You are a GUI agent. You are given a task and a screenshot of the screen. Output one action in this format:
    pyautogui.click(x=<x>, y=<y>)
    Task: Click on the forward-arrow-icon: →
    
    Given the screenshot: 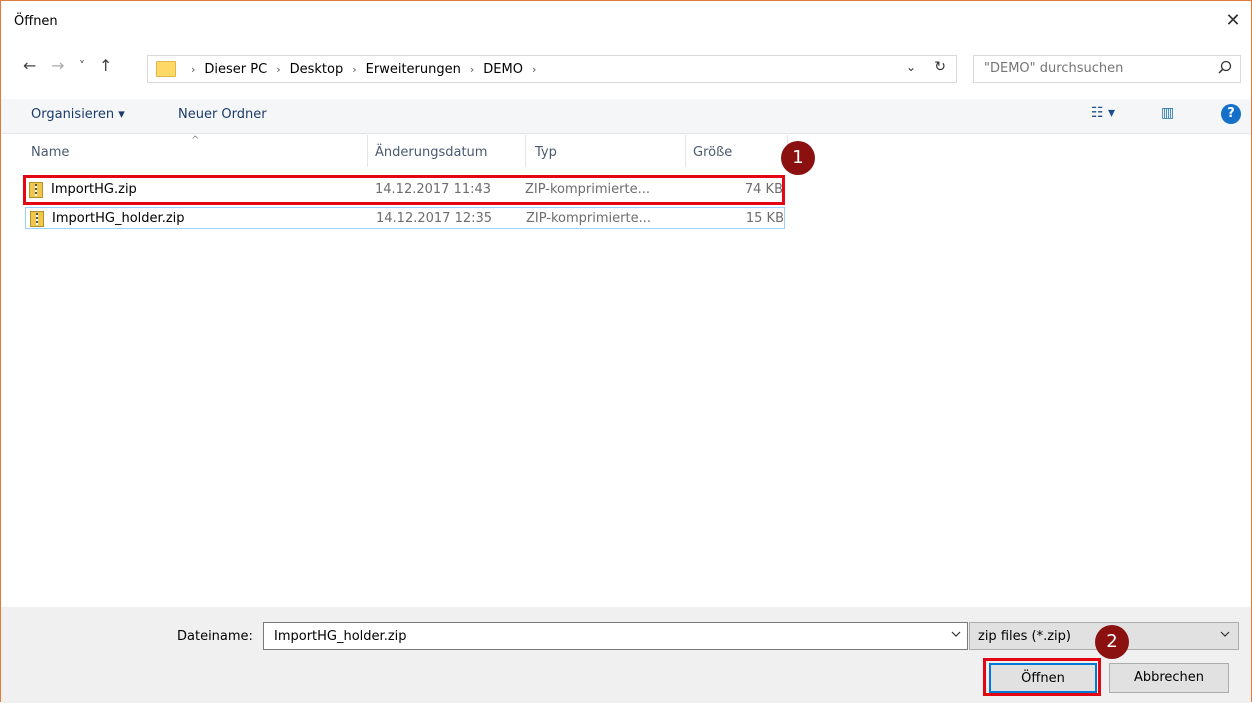 What is the action you would take?
    pyautogui.click(x=57, y=66)
    